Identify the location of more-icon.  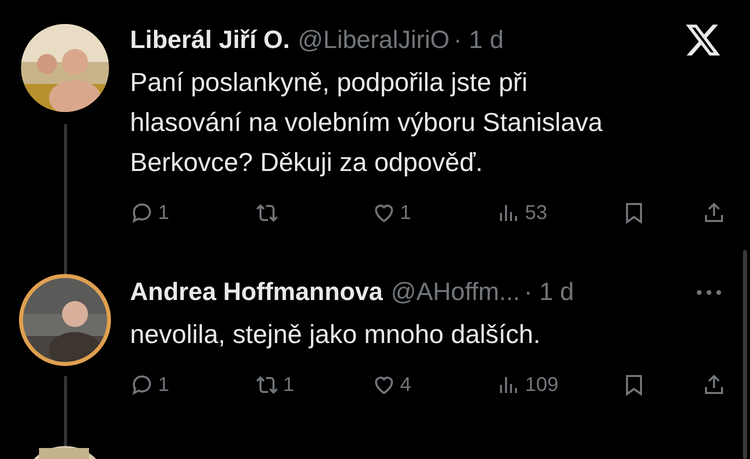
(709, 292).